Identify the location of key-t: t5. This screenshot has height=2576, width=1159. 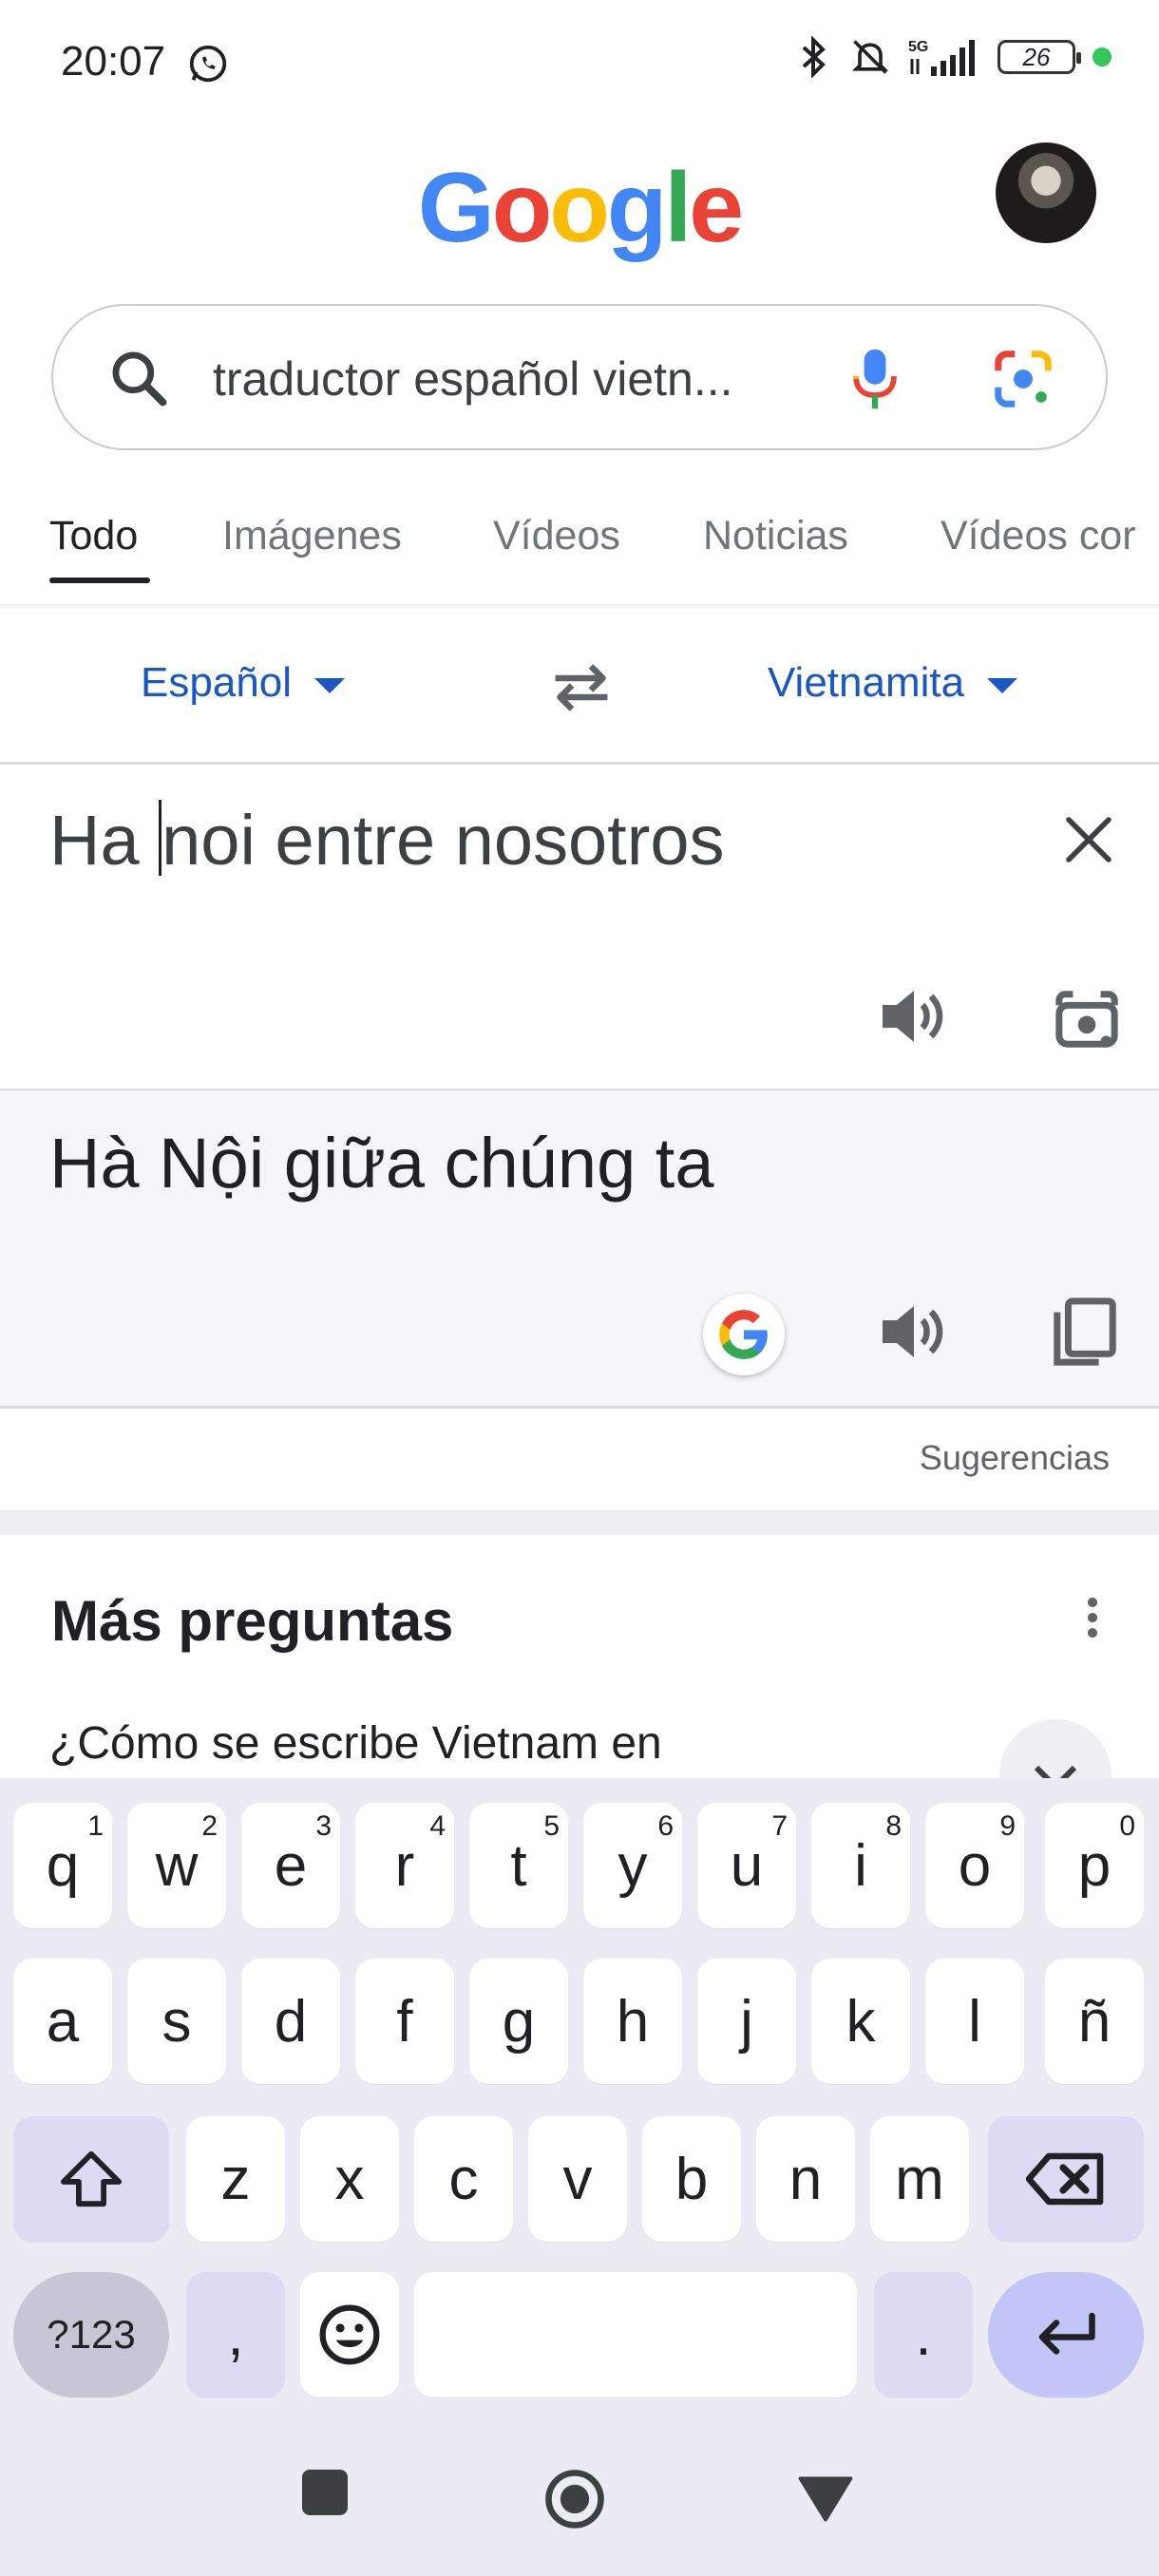
(518, 1865).